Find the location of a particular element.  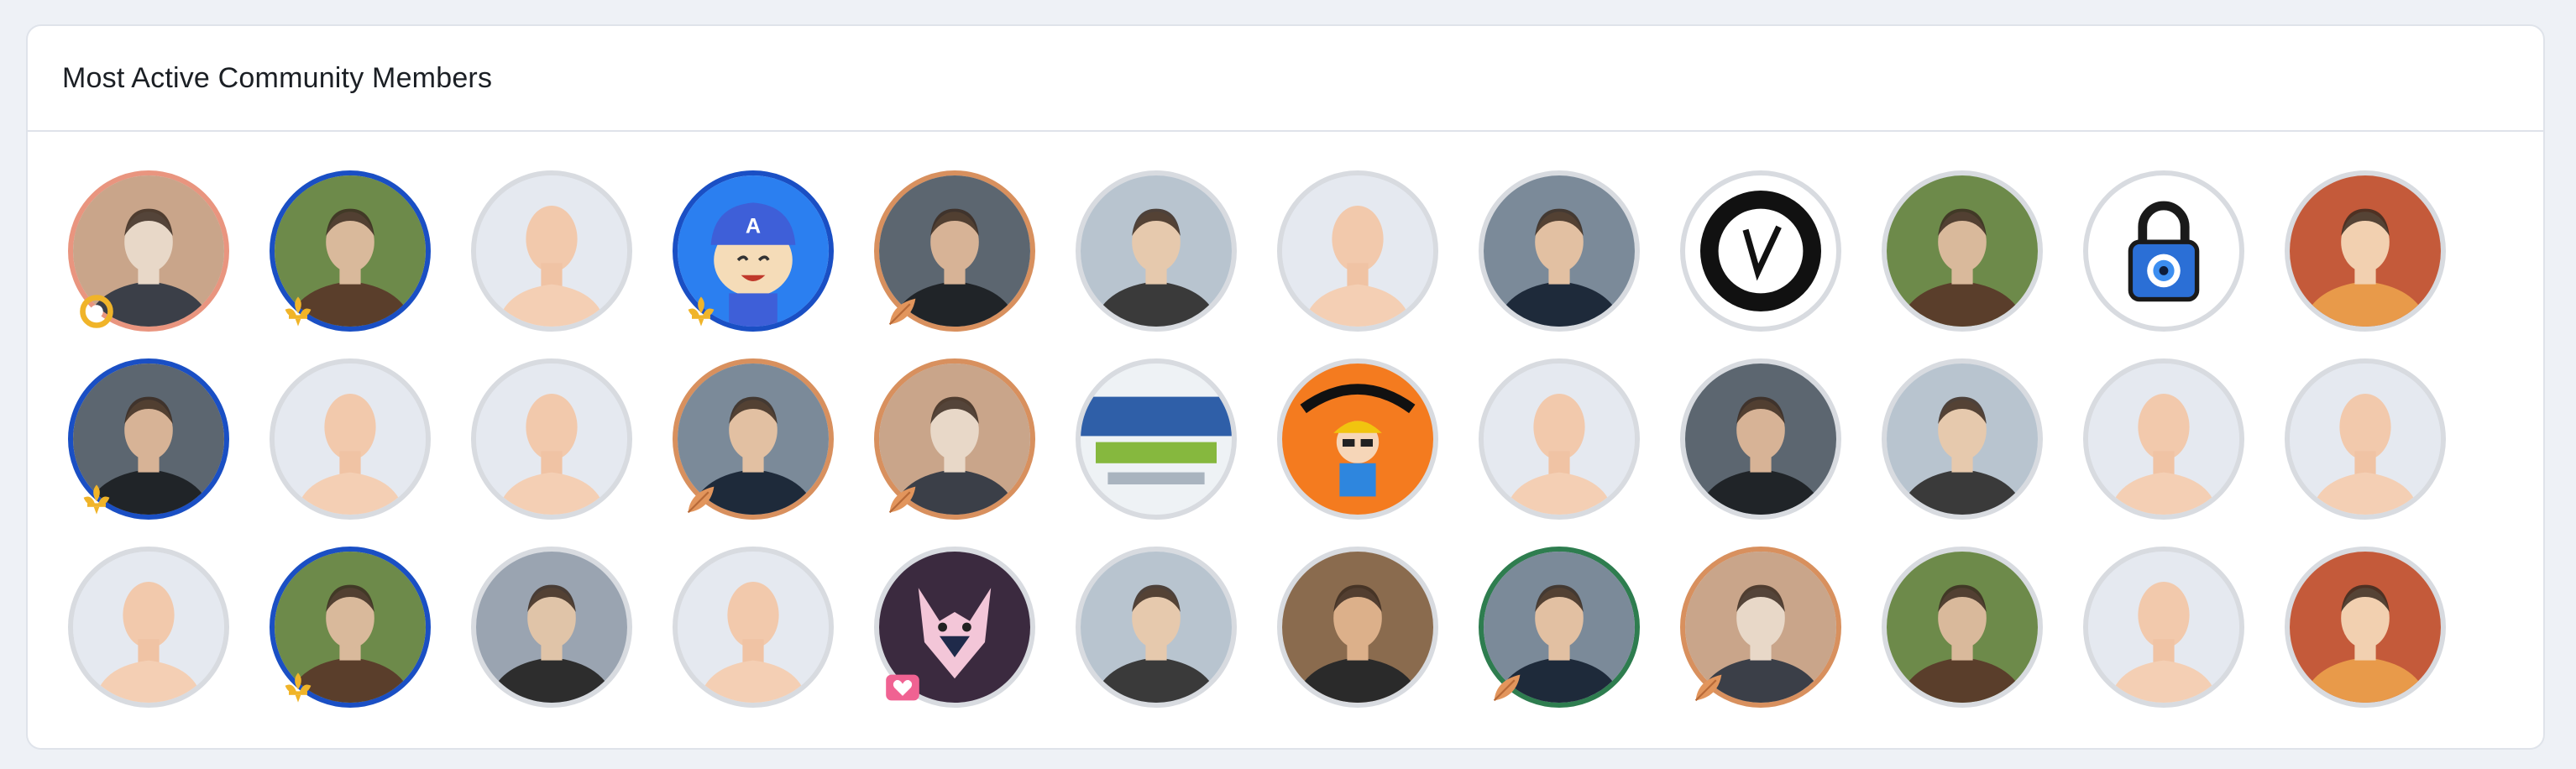

gold-ring-badge-icon is located at coordinates (96, 311).